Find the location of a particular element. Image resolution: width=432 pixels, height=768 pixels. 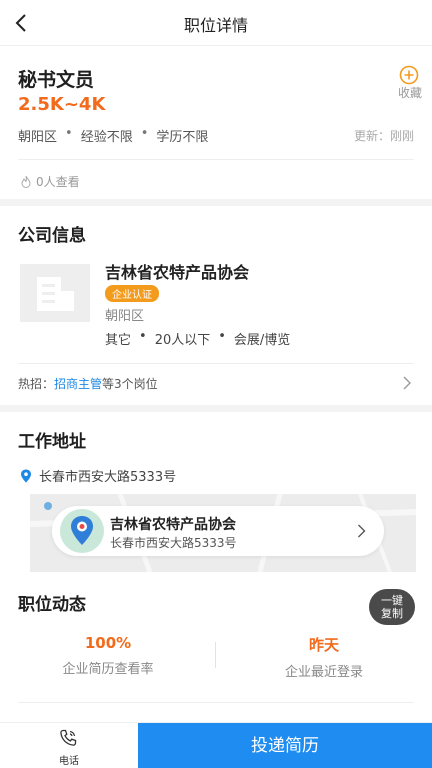

update-time: 更新：刚刚 is located at coordinates (384, 135).